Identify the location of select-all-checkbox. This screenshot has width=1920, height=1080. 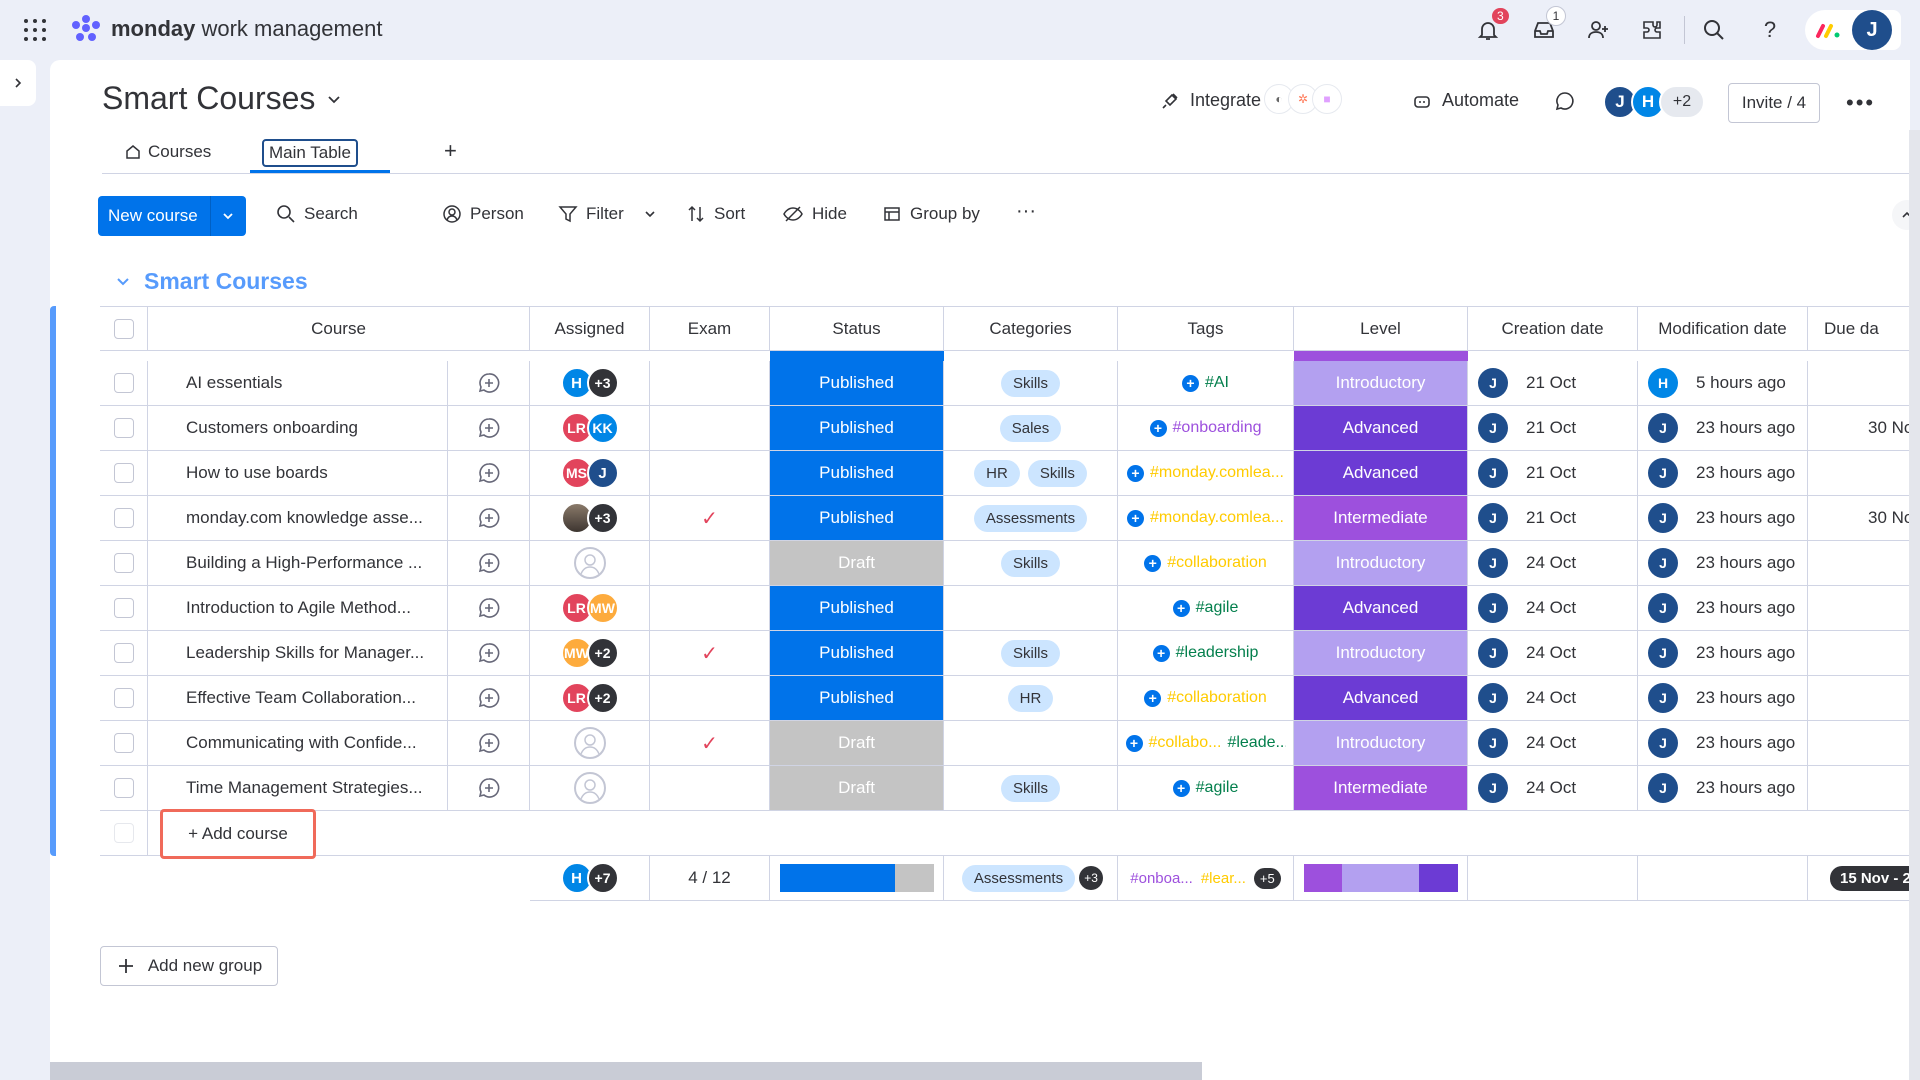
(123, 328).